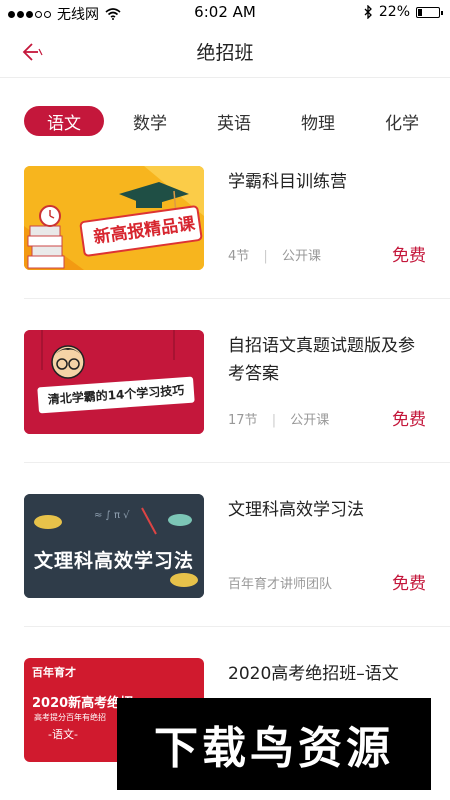 The image size is (450, 800). Describe the element at coordinates (274, 744) in the screenshot. I see `watermark-overlay: 下载鸟资源` at that location.